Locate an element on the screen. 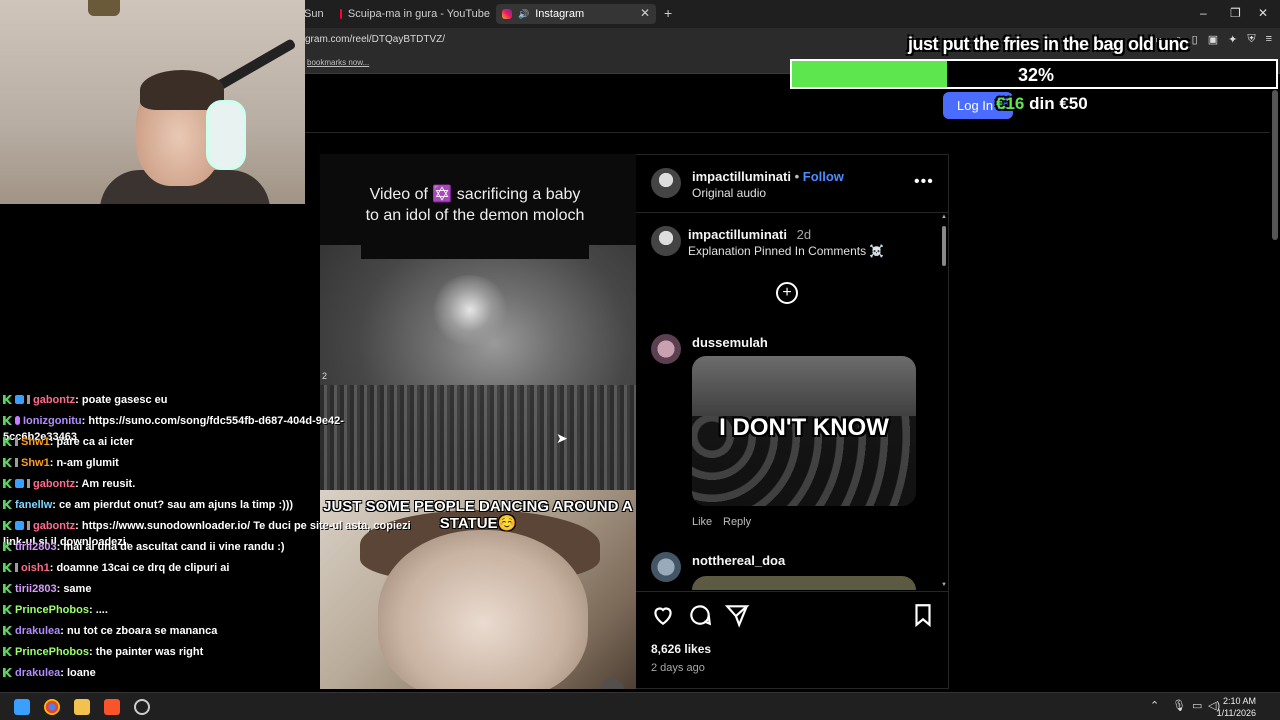 The width and height of the screenshot is (1280, 720). tab-youtube: Scuipa-ma in gura - YouTube is located at coordinates (415, 14).